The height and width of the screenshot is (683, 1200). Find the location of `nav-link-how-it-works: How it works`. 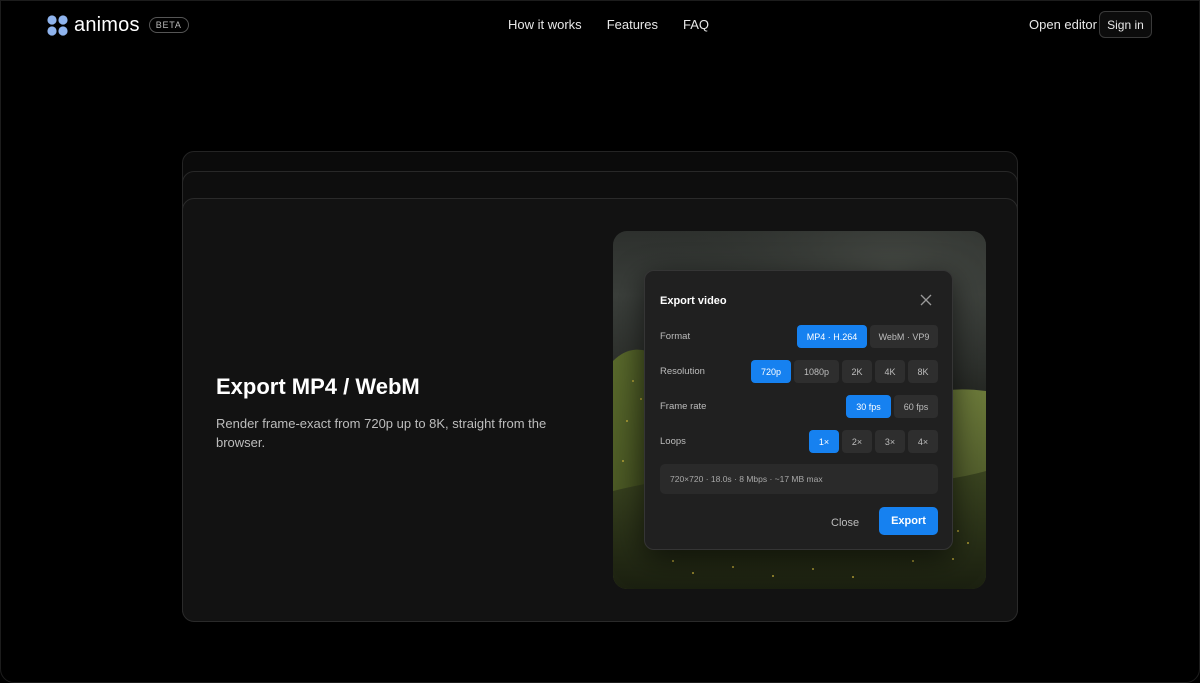

nav-link-how-it-works: How it works is located at coordinates (545, 25).